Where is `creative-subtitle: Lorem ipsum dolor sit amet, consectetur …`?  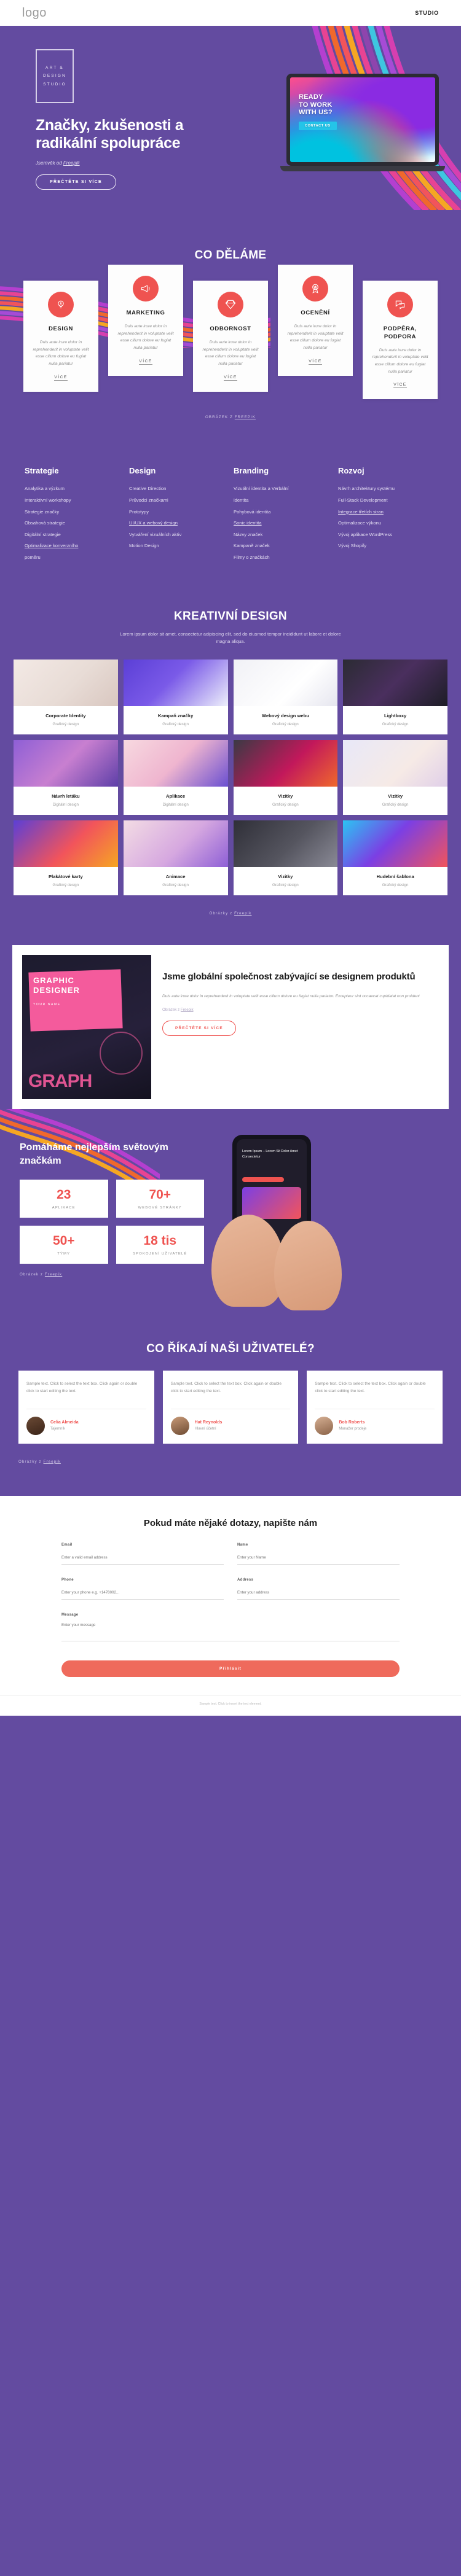
creative-subtitle: Lorem ipsum dolor sit amet, consectetur … is located at coordinates (230, 638).